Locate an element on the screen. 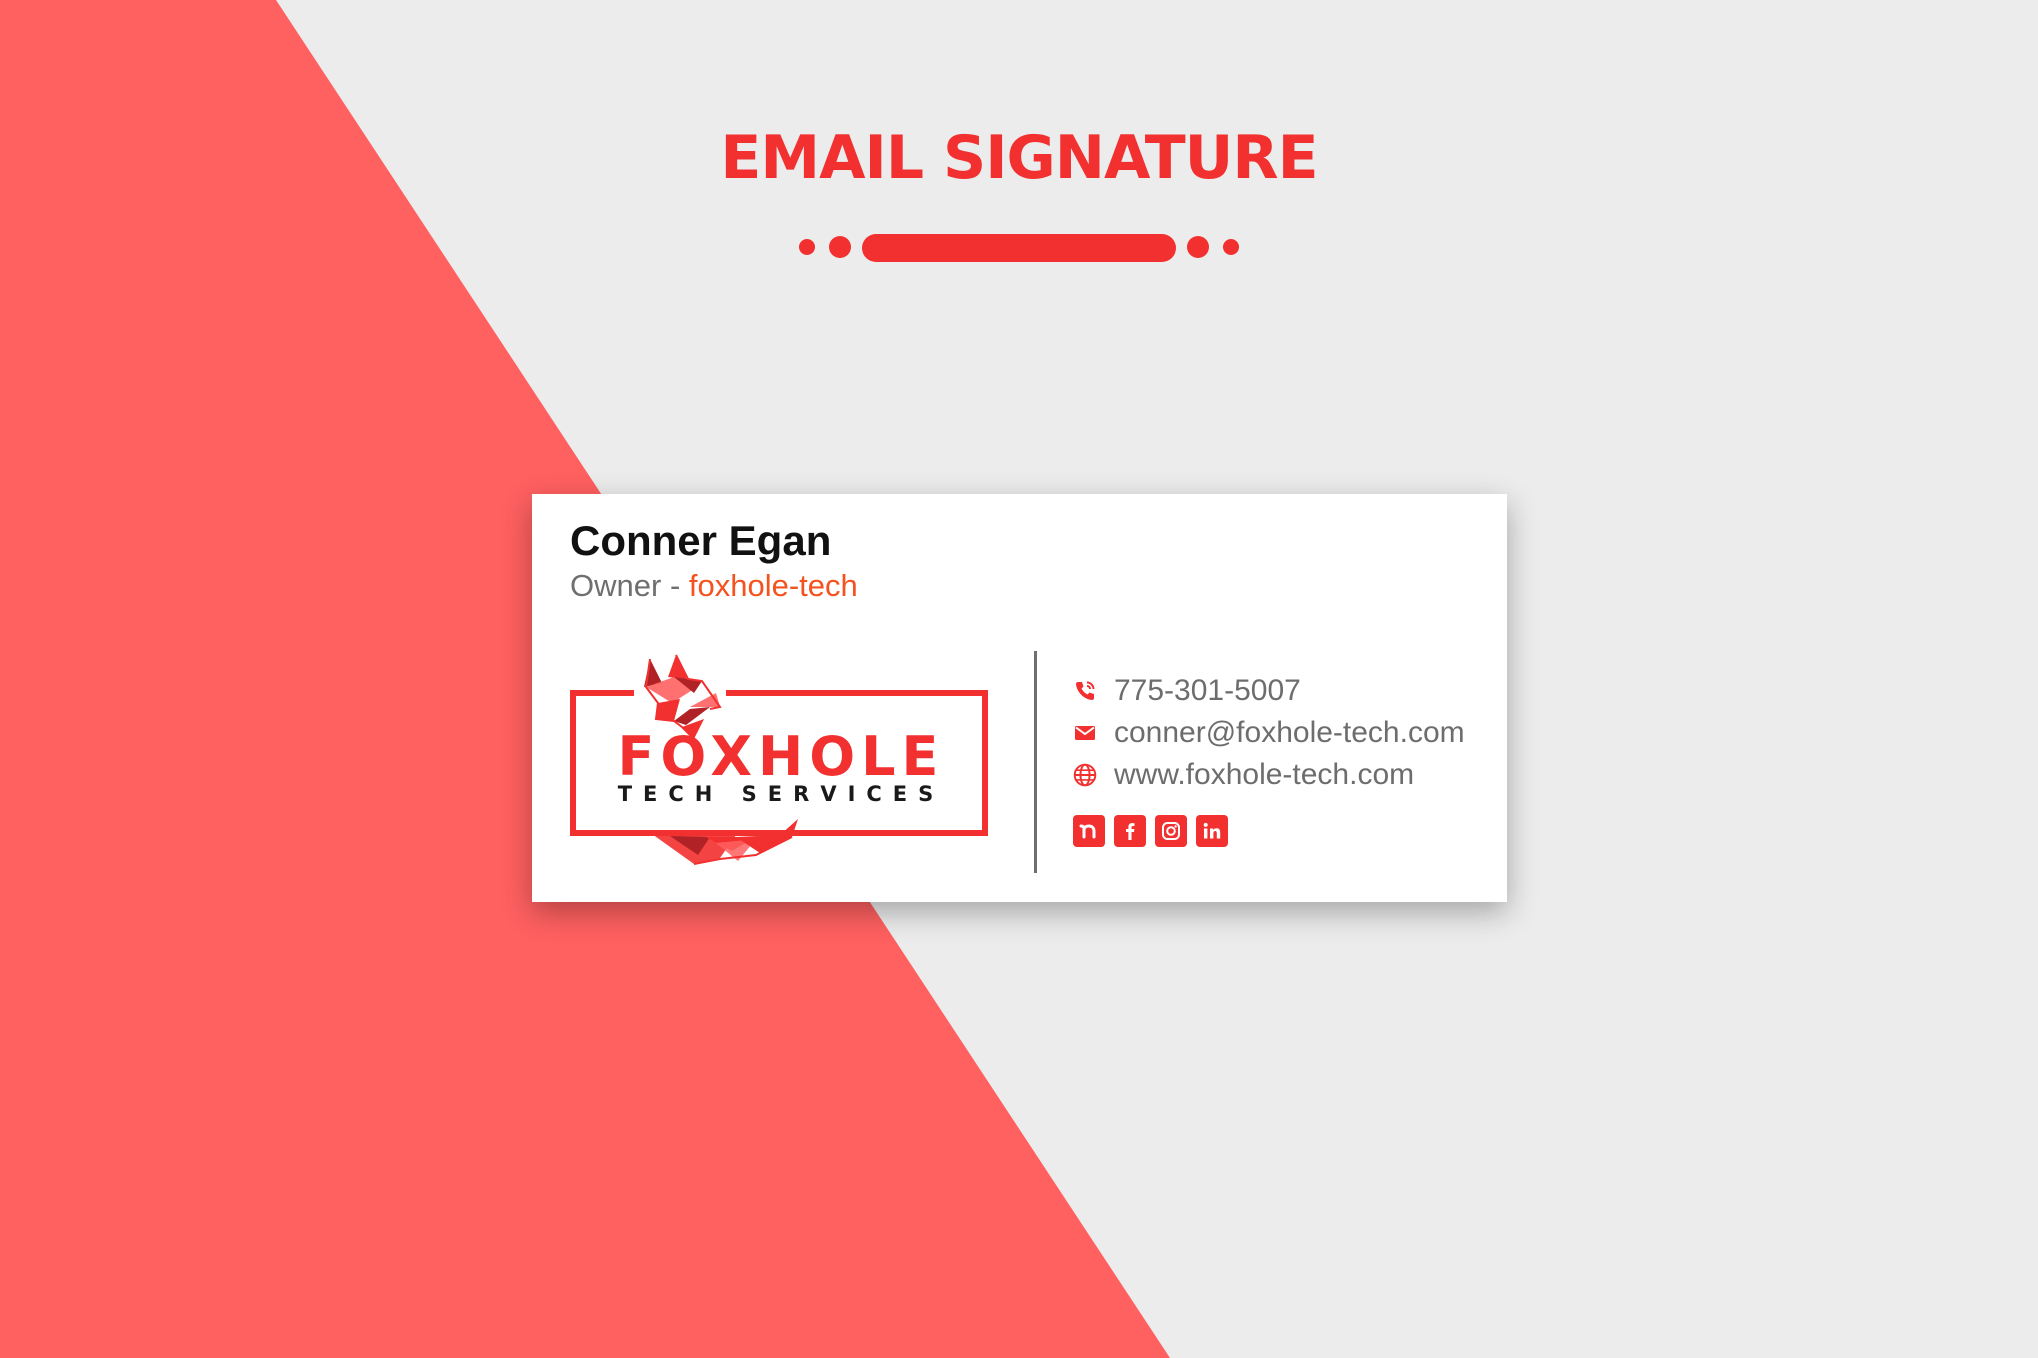  social-links is located at coordinates (1155, 831).